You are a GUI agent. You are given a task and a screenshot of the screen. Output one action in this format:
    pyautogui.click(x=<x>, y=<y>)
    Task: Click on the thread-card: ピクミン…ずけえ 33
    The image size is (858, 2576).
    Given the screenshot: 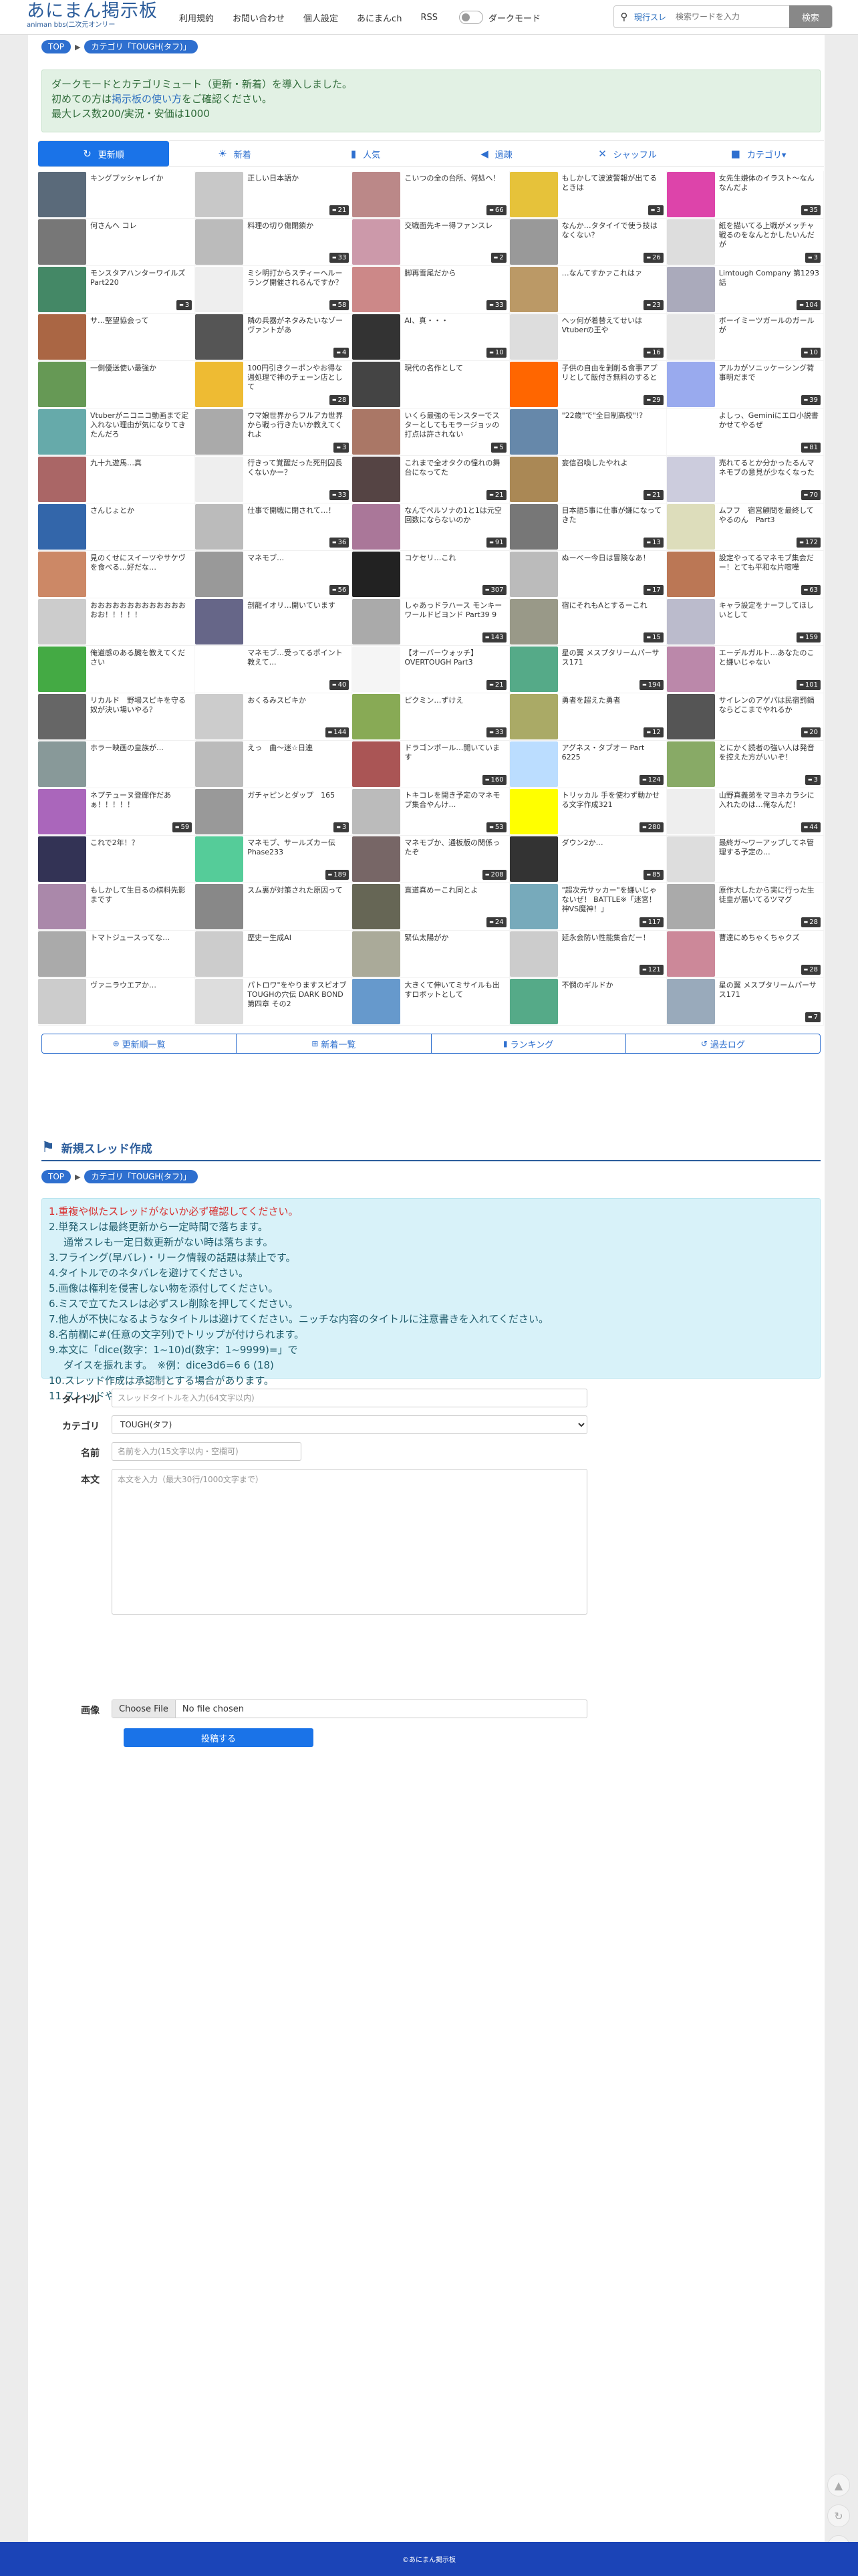 What is the action you would take?
    pyautogui.click(x=431, y=717)
    